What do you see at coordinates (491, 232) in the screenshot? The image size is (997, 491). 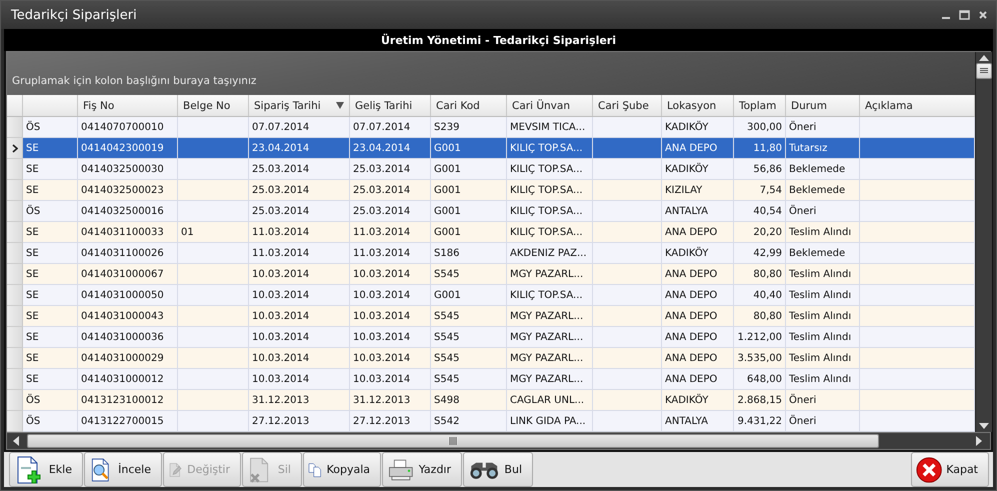 I see `table-row: SE 0414031100033 01 11.03.2014 11.03.2014 G001 KILIÇ TOP.SA... ANA DEPO 20,20 Teslim Alındı` at bounding box center [491, 232].